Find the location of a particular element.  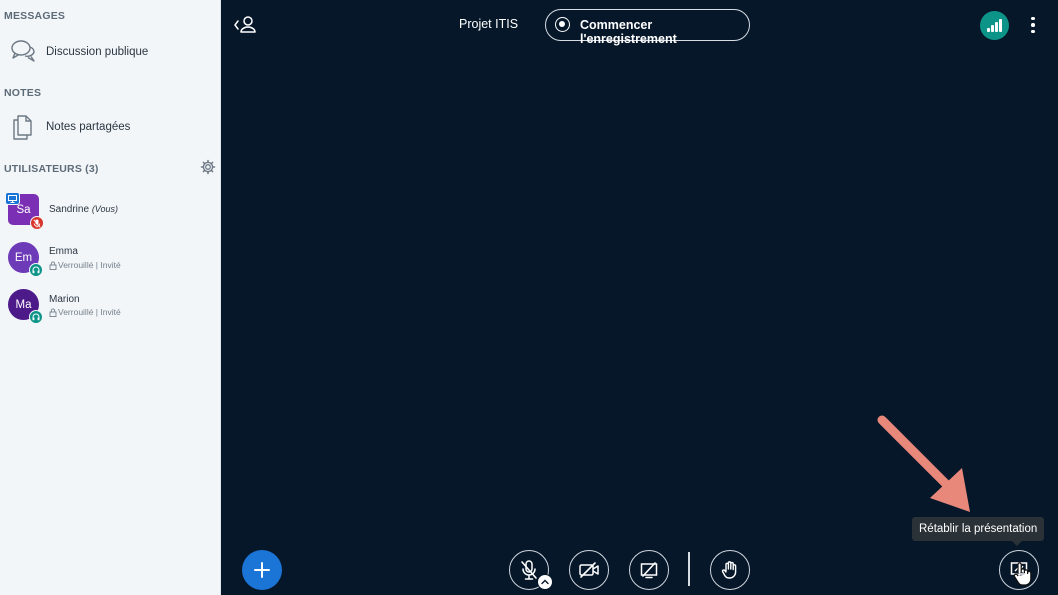

user-item-sandrine: Sa Sandrine (Vous) is located at coordinates (110, 211).